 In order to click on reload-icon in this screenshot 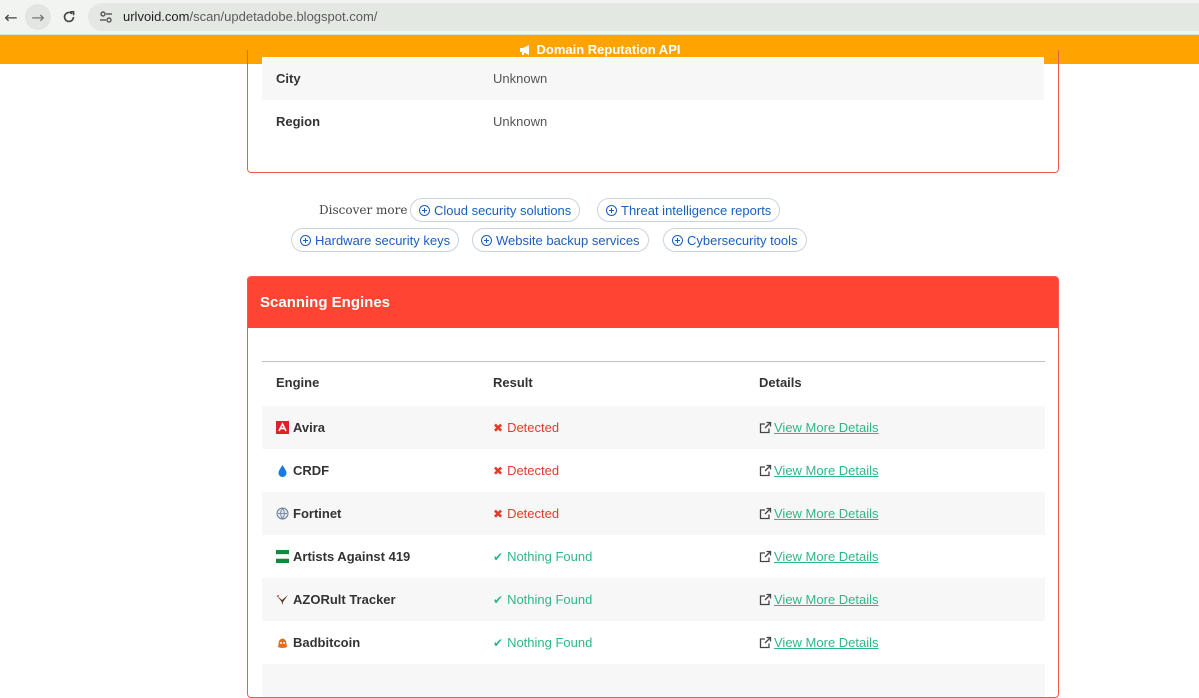, I will do `click(69, 17)`.